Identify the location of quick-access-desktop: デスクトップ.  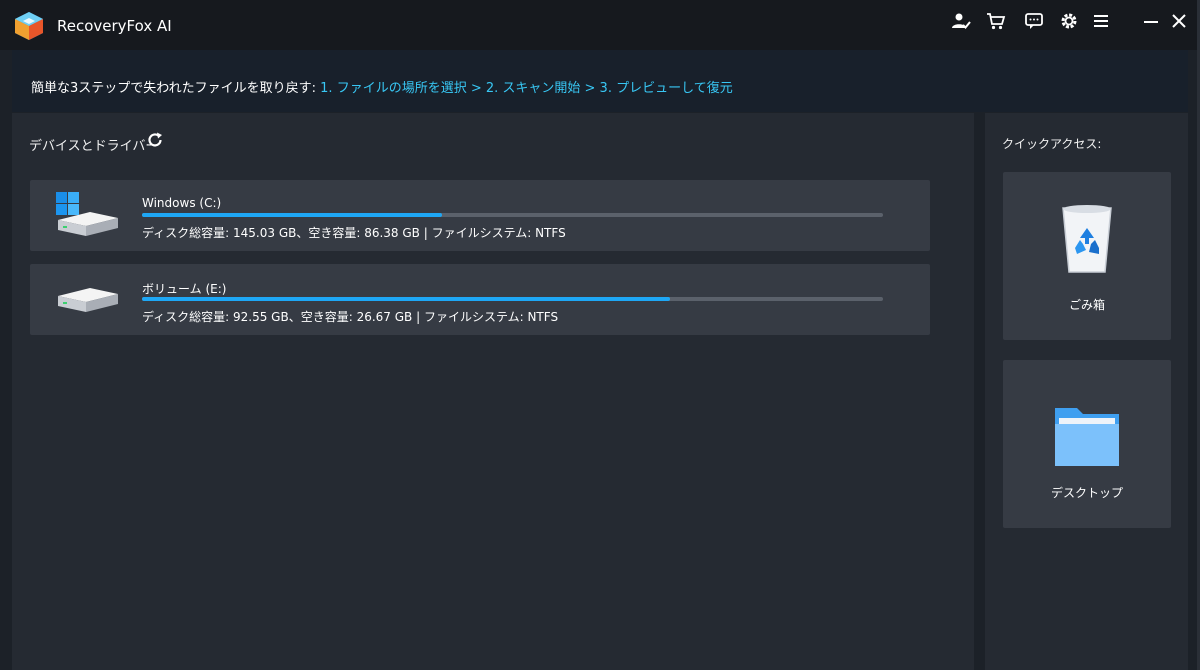
(1087, 444).